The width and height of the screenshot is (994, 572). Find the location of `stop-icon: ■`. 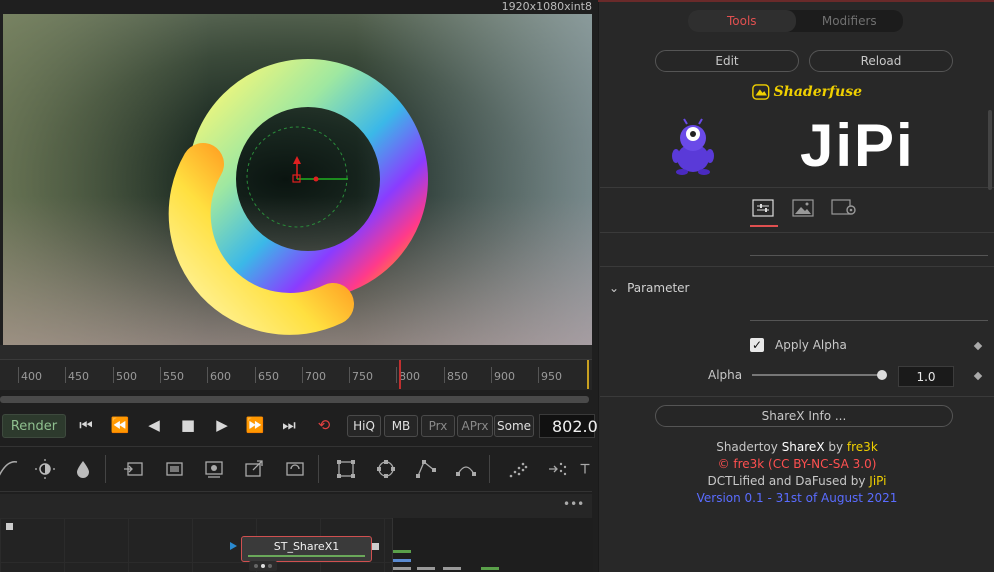

stop-icon: ■ is located at coordinates (188, 425).